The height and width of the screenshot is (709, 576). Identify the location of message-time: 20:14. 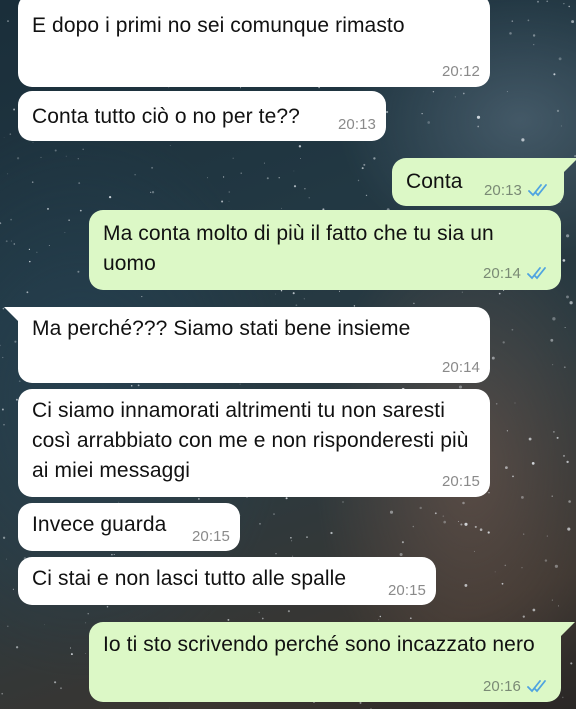
(501, 273).